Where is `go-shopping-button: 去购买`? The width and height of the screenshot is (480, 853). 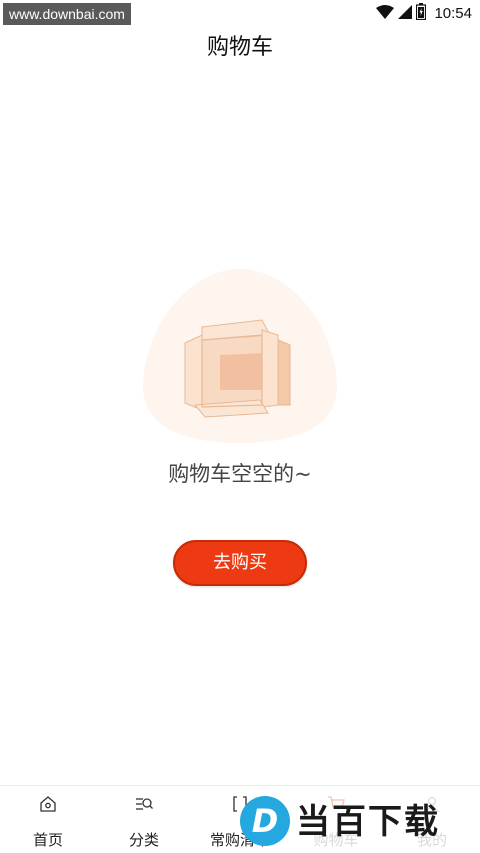
go-shopping-button: 去购买 is located at coordinates (240, 563).